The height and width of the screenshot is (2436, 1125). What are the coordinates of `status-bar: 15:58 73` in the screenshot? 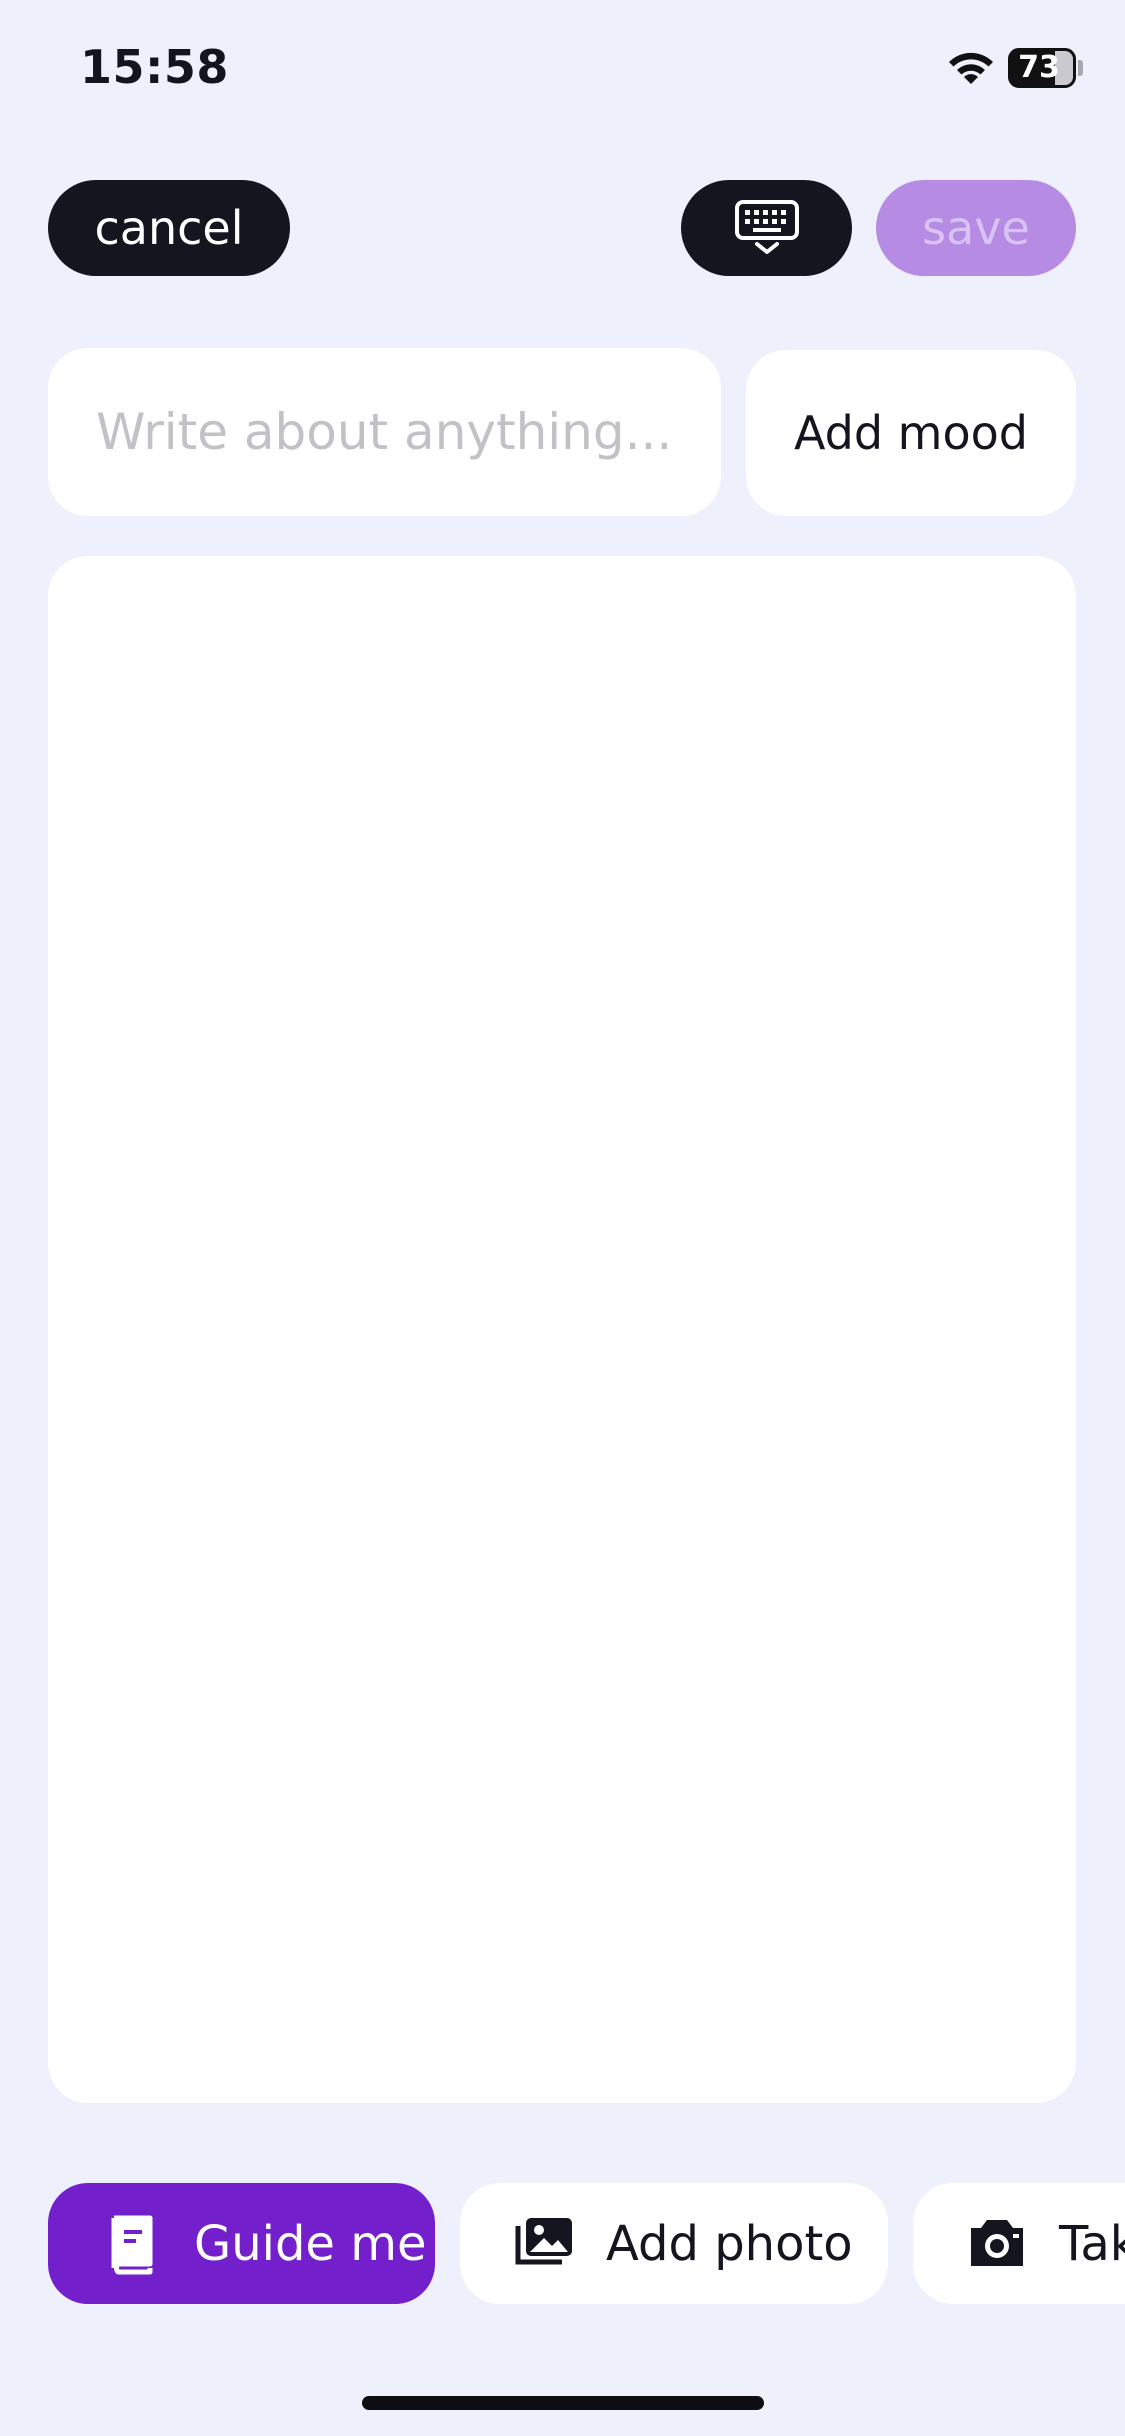 It's located at (562, 70).